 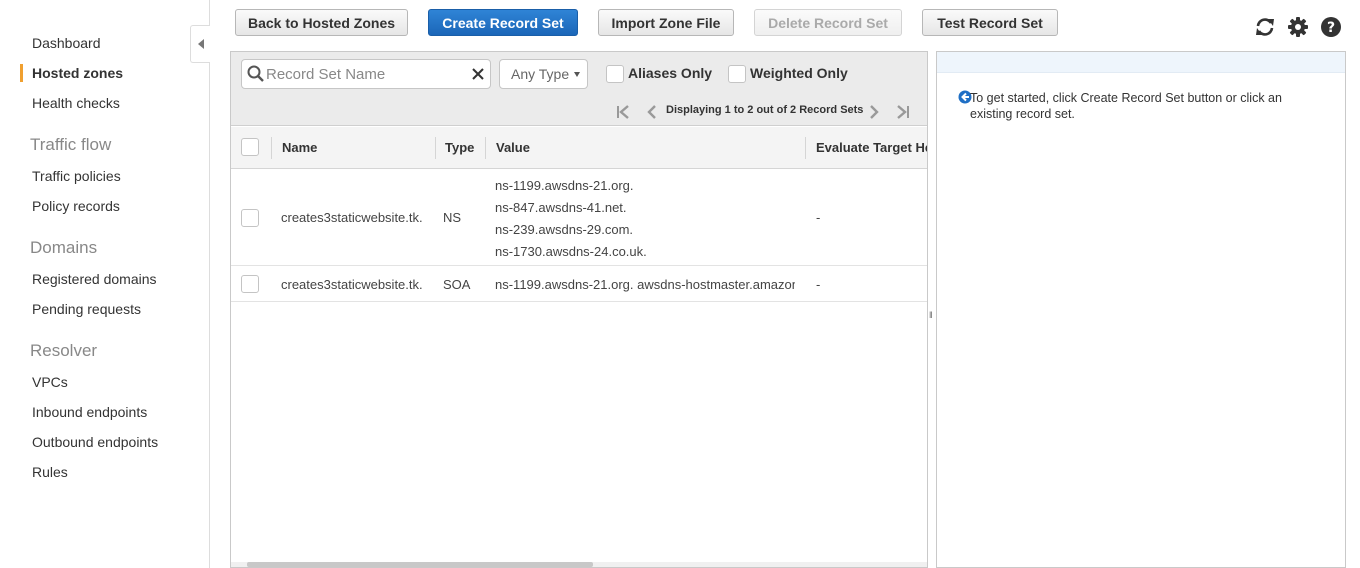 I want to click on test-record-set-button: Test Record Set, so click(x=990, y=22).